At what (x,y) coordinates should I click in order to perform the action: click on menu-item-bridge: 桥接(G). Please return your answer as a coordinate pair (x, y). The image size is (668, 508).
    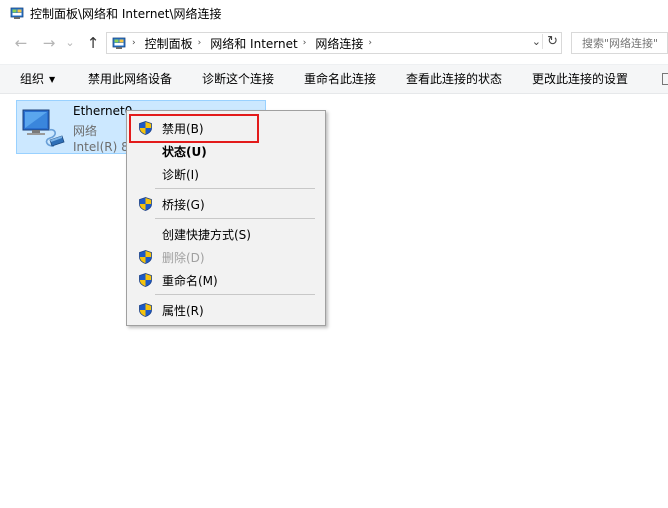
    Looking at the image, I should click on (226, 204).